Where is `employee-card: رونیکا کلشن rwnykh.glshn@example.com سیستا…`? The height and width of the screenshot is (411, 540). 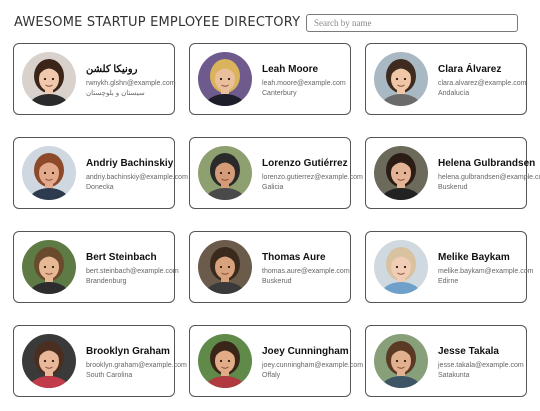
employee-card: رونیکا کلشن rwnykh.glshn@example.com سیستا… is located at coordinates (94, 79).